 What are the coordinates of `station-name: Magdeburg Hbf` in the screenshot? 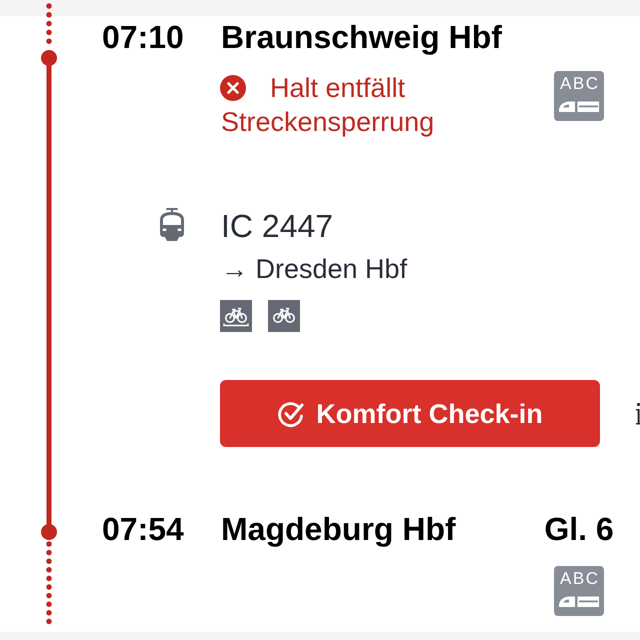 It's located at (339, 529).